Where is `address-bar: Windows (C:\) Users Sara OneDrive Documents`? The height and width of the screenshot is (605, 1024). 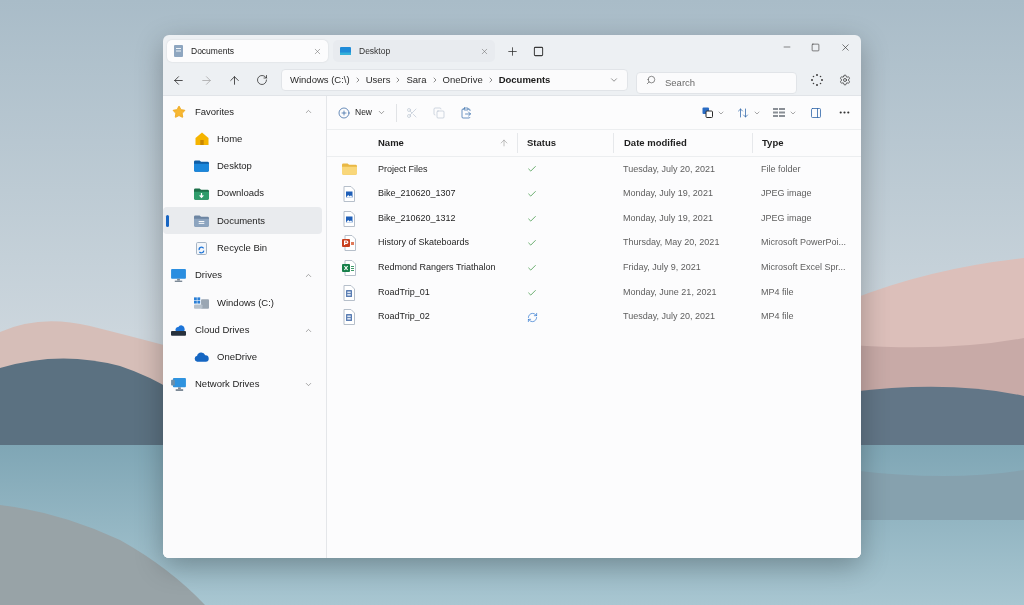 address-bar: Windows (C:\) Users Sara OneDrive Documents is located at coordinates (454, 80).